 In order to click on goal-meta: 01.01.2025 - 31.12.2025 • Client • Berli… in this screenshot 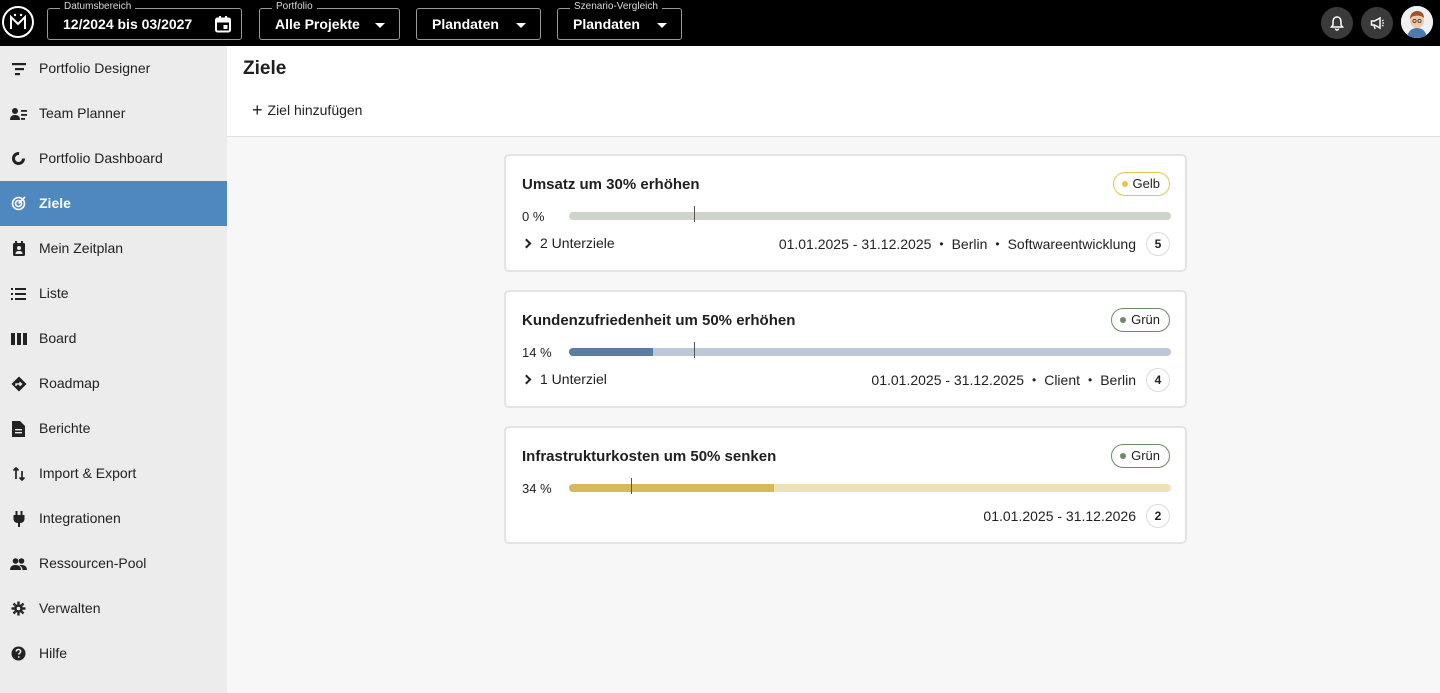, I will do `click(1003, 380)`.